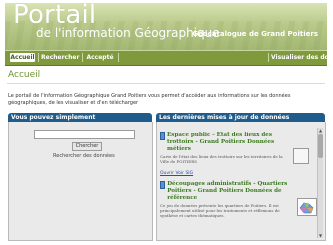 Image resolution: width=333 pixels, height=245 pixels. What do you see at coordinates (320, 130) in the screenshot?
I see `scroll-up-icon: ▲` at bounding box center [320, 130].